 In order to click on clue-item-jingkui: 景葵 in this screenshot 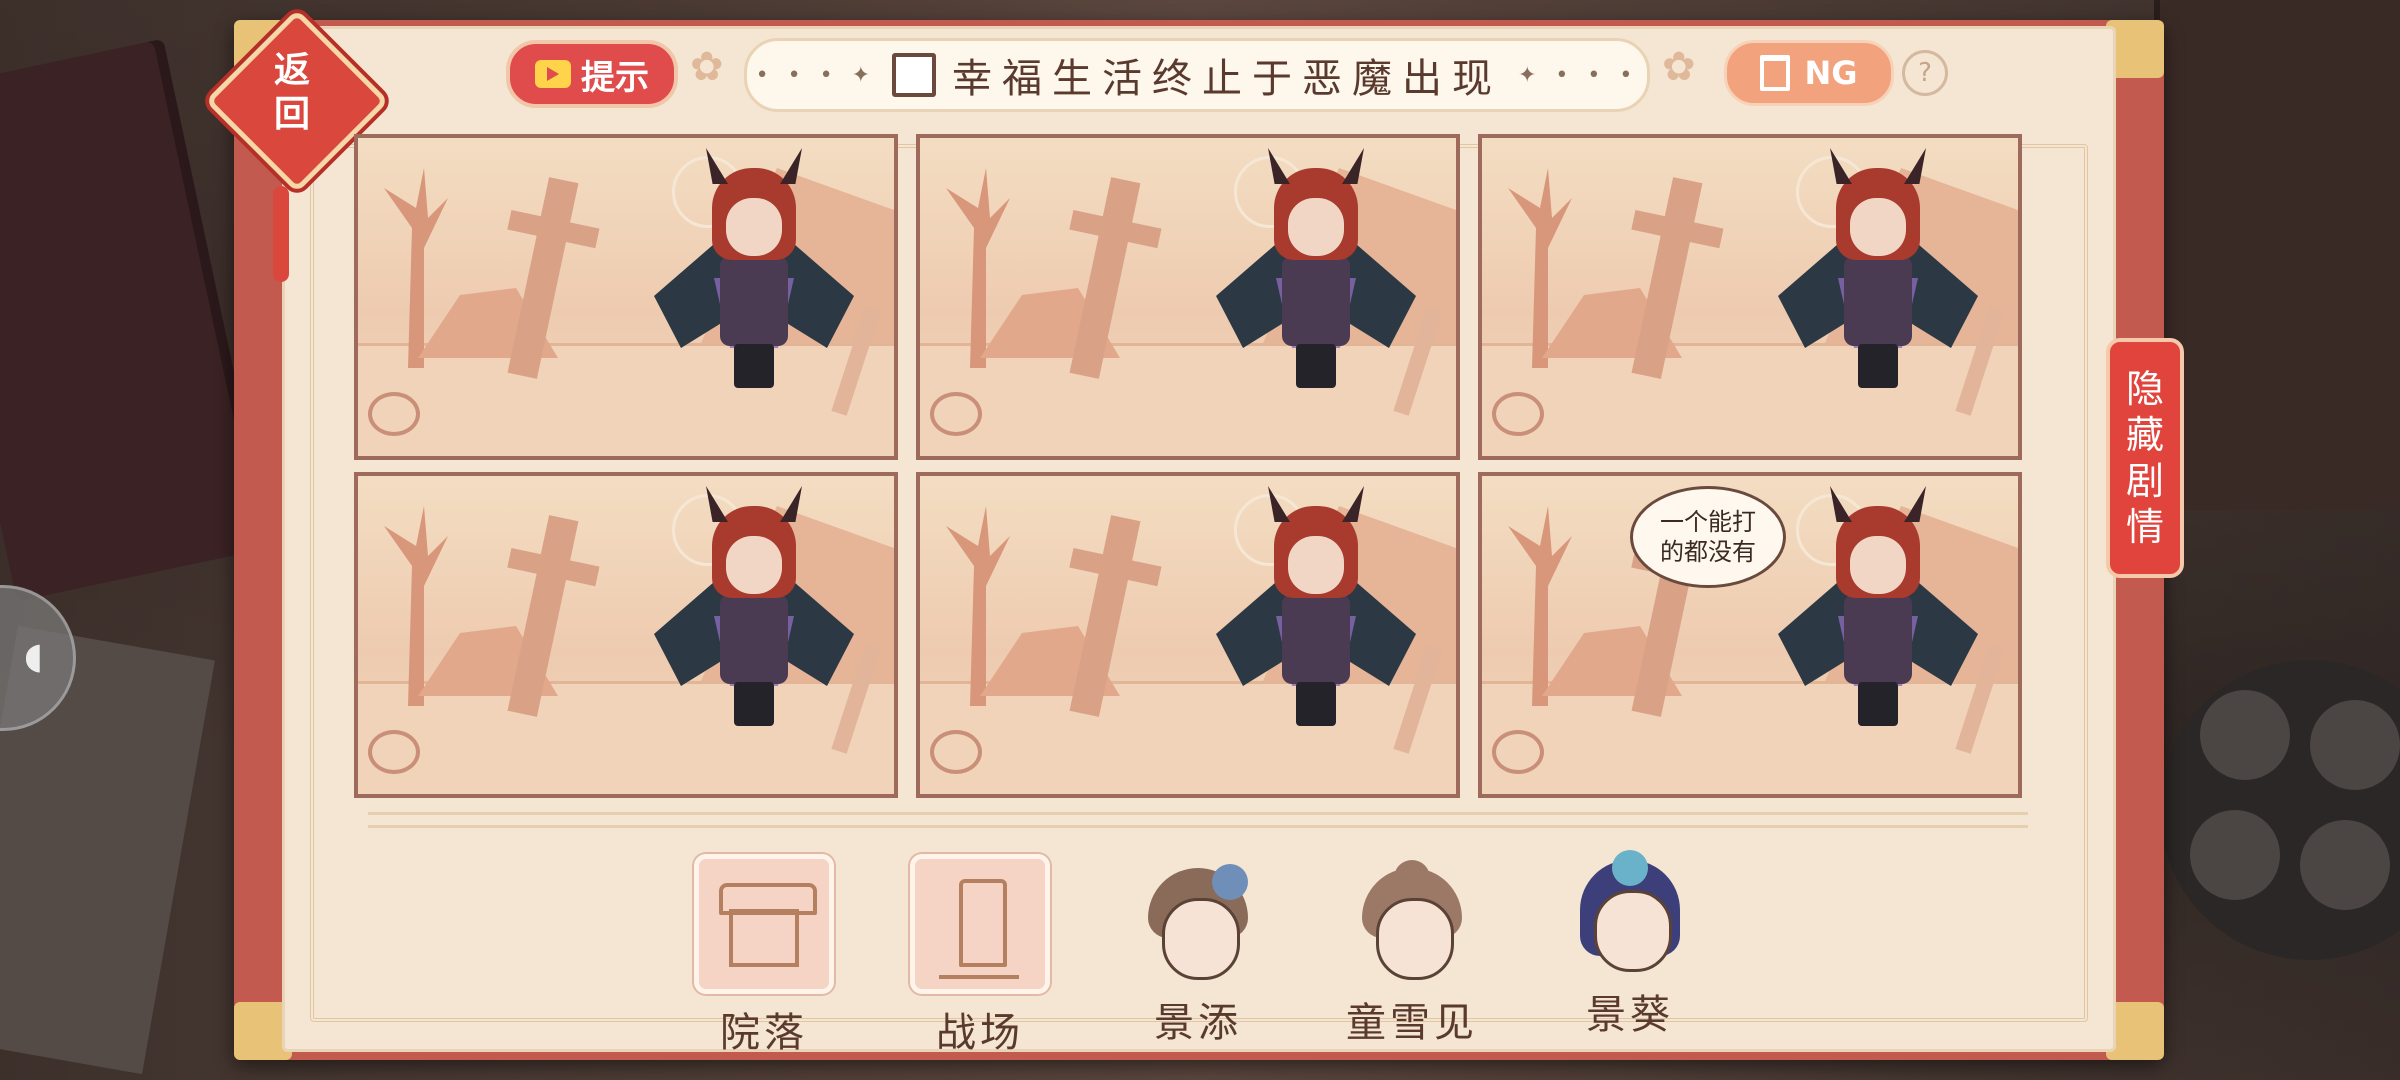, I will do `click(1630, 945)`.